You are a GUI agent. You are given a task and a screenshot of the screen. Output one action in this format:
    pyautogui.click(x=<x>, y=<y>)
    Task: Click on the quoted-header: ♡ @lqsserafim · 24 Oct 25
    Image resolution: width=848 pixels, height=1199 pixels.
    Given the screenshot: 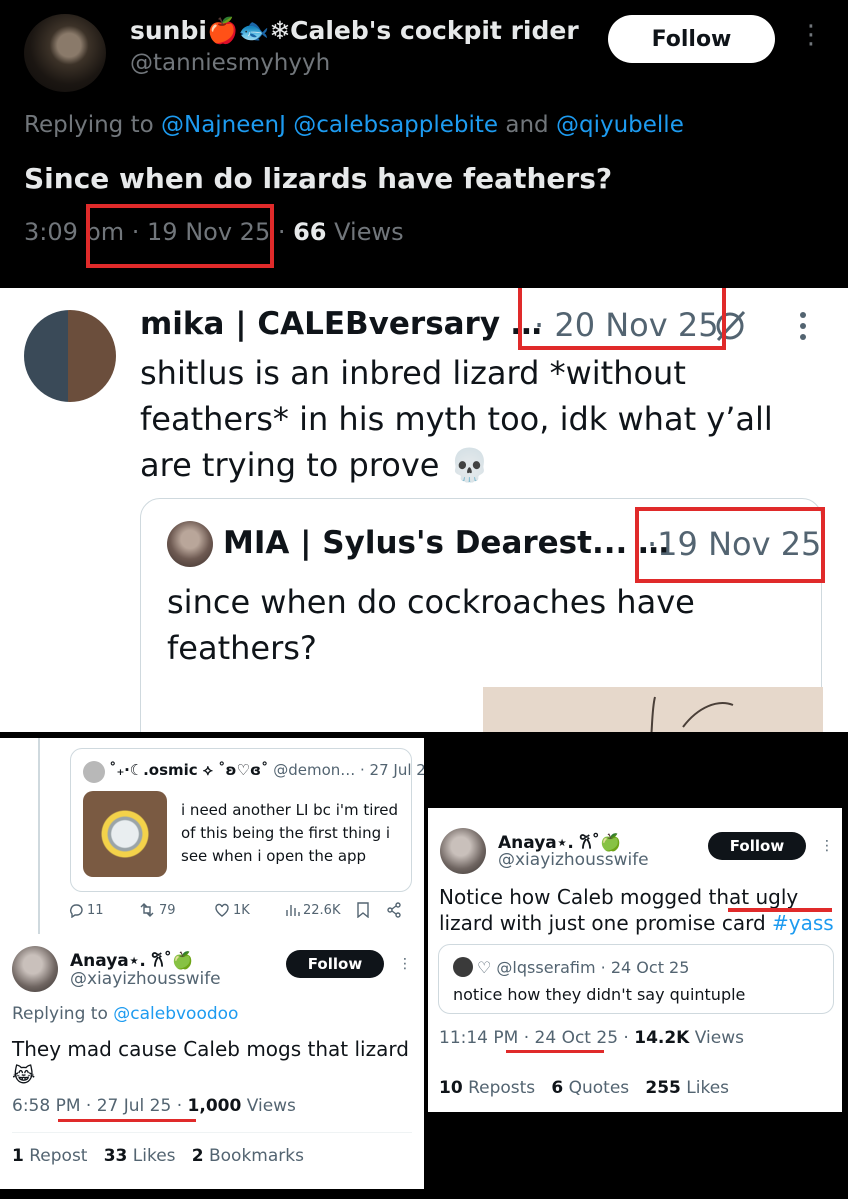 What is the action you would take?
    pyautogui.click(x=571, y=967)
    